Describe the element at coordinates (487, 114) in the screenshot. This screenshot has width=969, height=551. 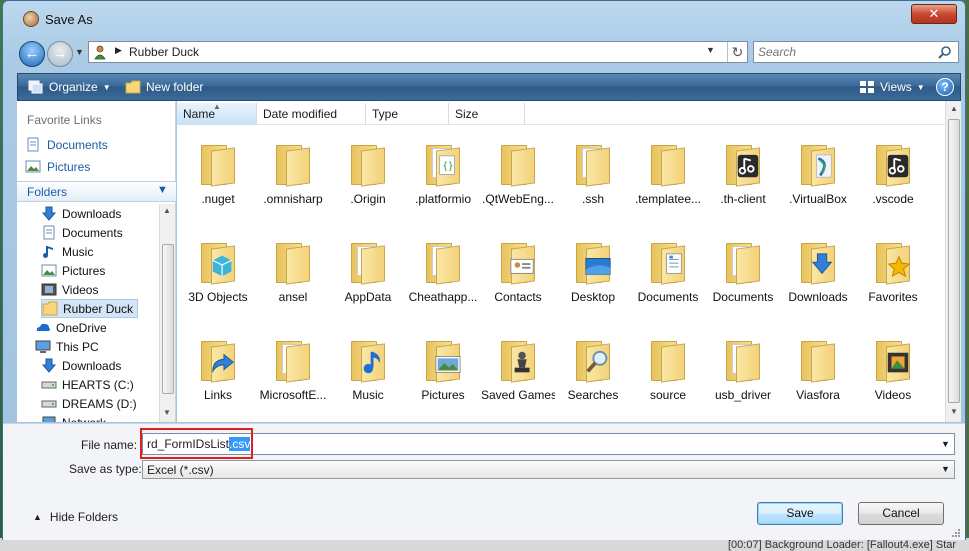
I see `column-header-size: Size` at that location.